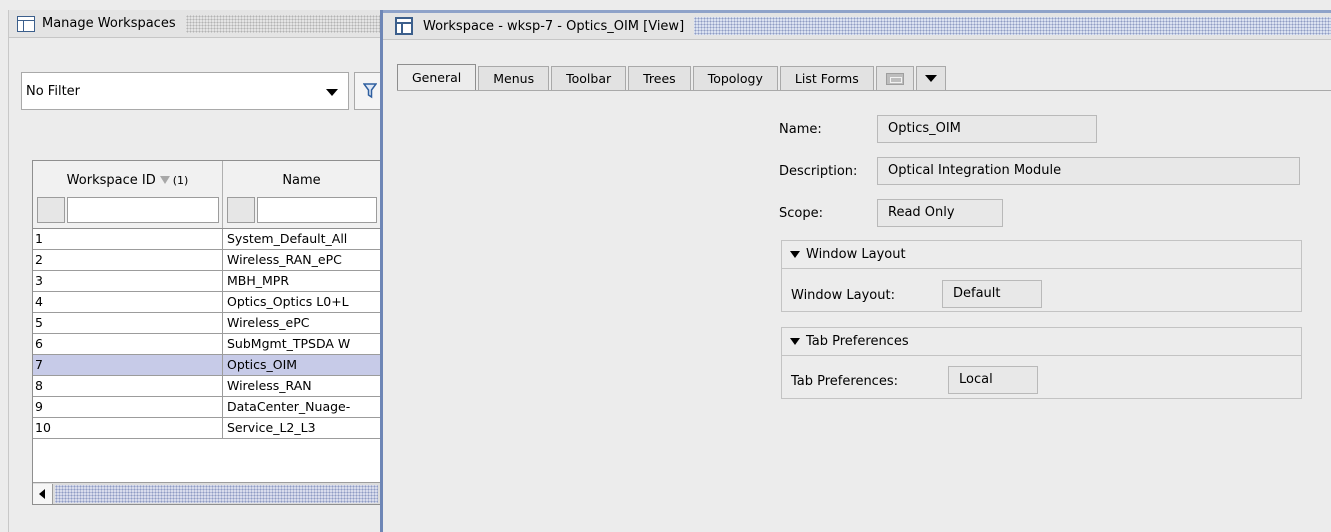  Describe the element at coordinates (993, 380) in the screenshot. I see `tab-preferences-field: Local` at that location.